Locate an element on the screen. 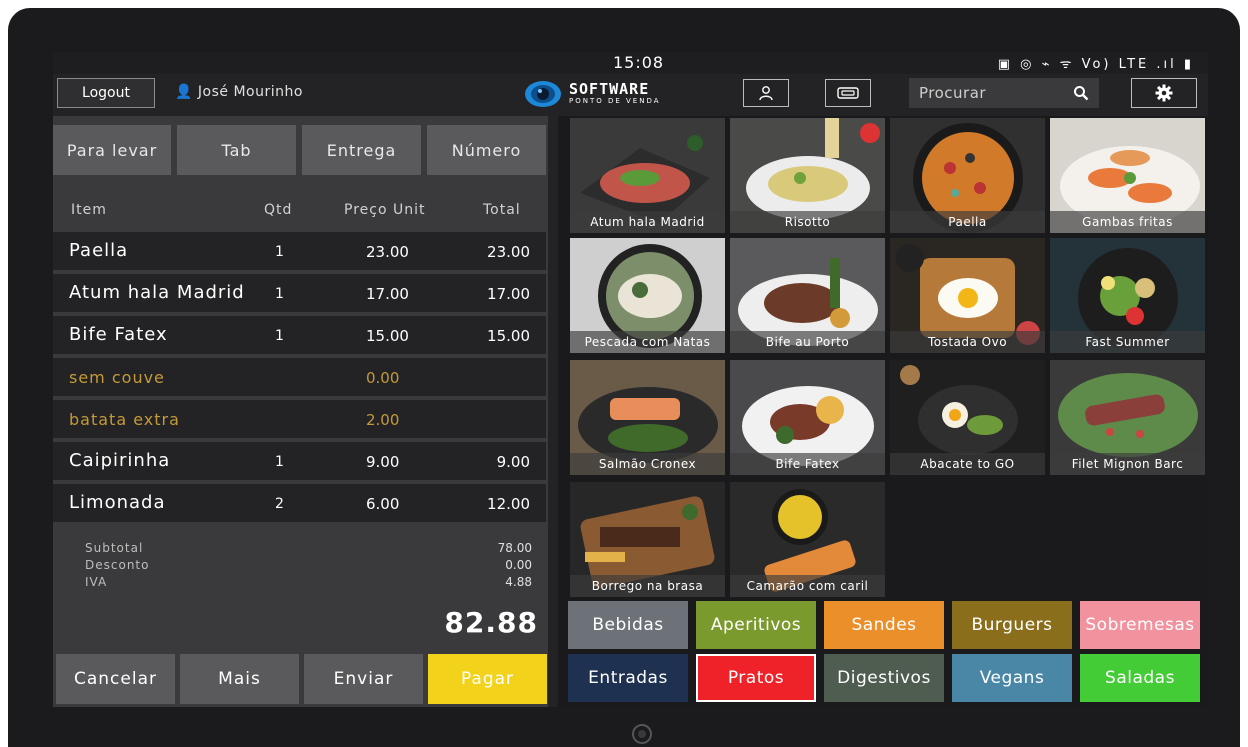 This screenshot has height=747, width=1248. order-row-price: 23.00 is located at coordinates (387, 252).